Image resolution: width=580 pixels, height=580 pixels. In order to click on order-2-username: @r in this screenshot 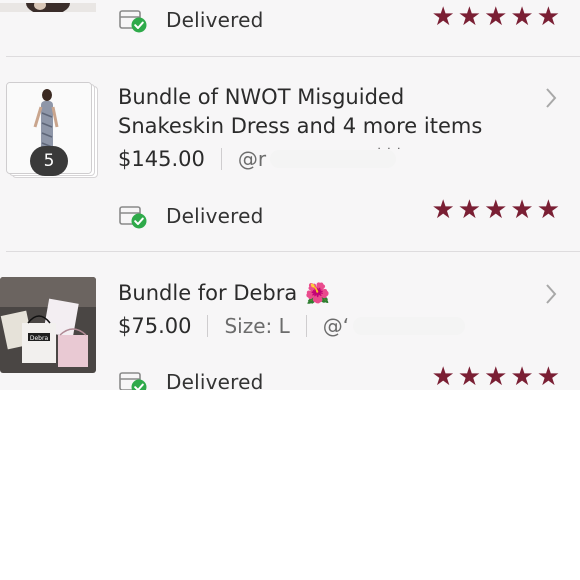, I will do `click(252, 159)`.